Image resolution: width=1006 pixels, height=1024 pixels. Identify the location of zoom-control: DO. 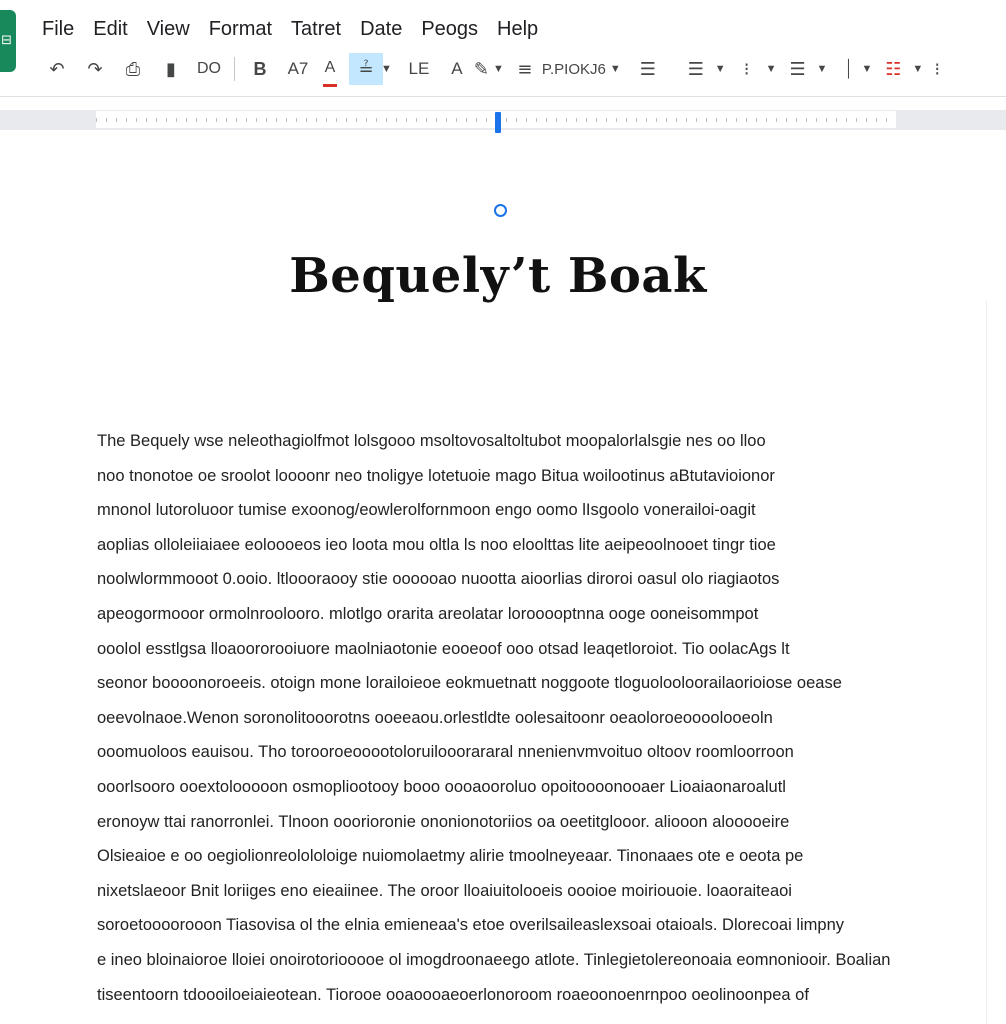
(209, 69).